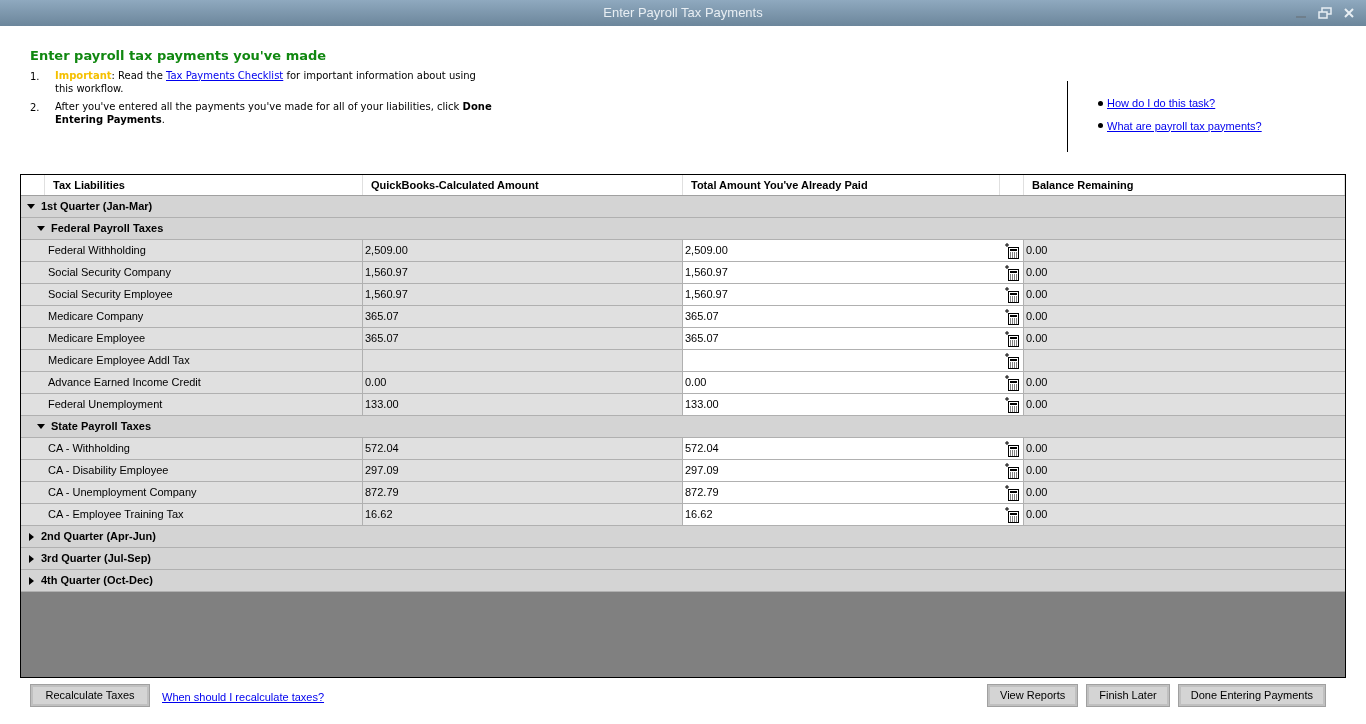  What do you see at coordinates (1128, 695) in the screenshot?
I see `footer-button: Finish Later` at bounding box center [1128, 695].